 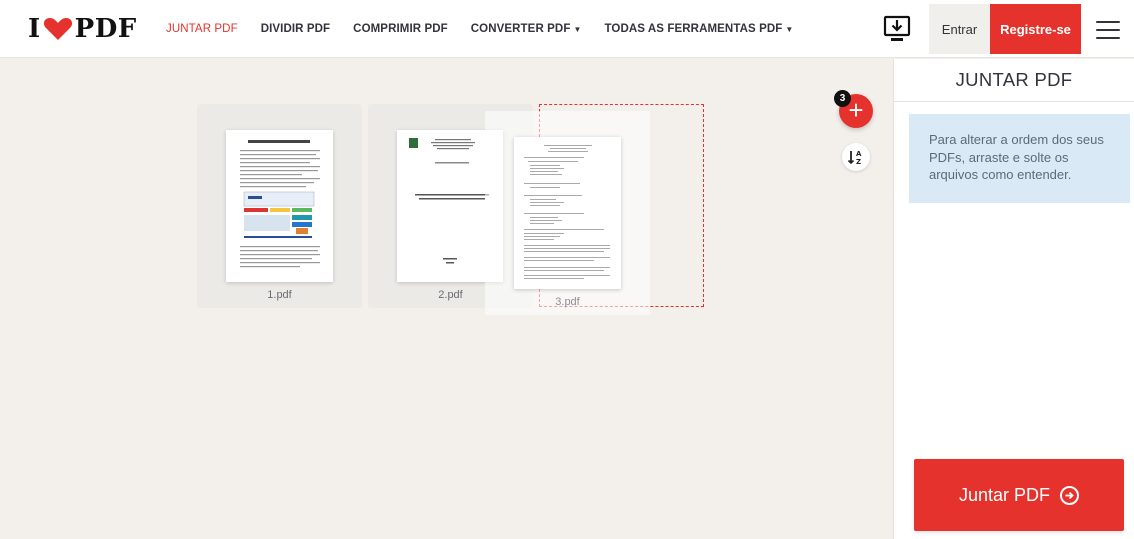 What do you see at coordinates (842, 98) in the screenshot?
I see `file-count-badge: 3` at bounding box center [842, 98].